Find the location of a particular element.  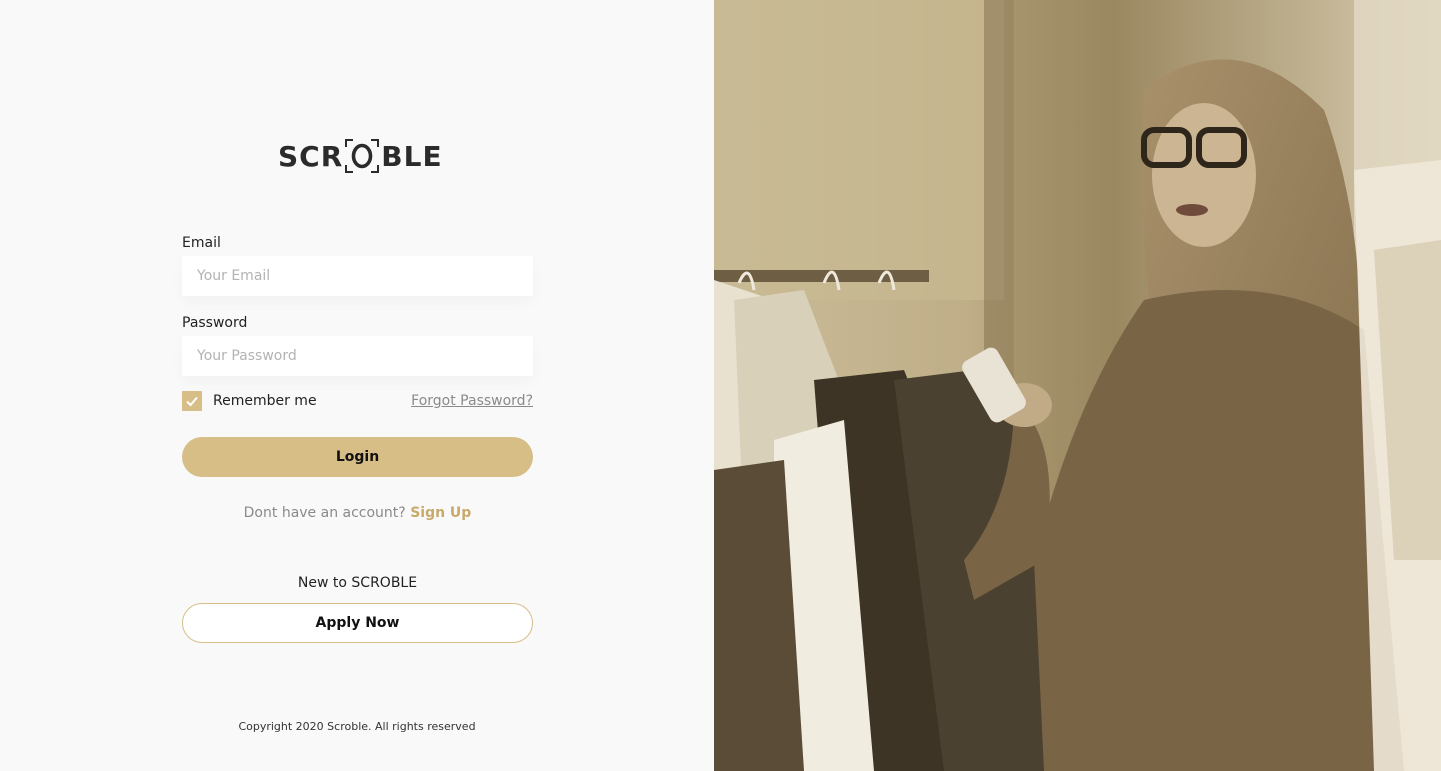

login-button: Login is located at coordinates (357, 457).